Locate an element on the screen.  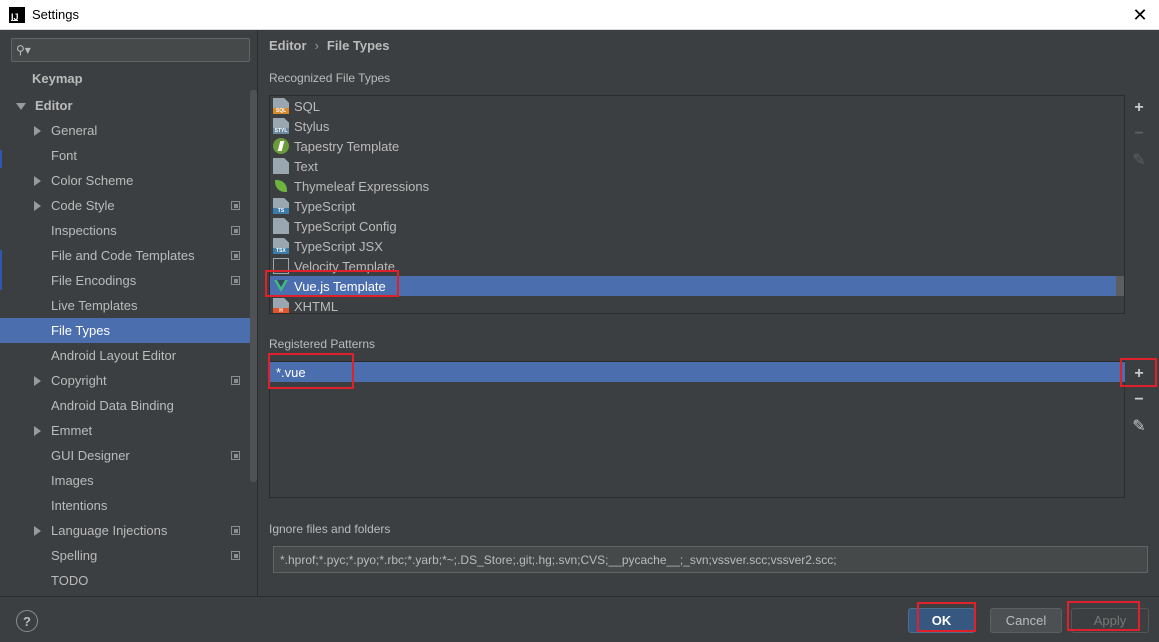
sidebar-item-font: Font is located at coordinates (125, 155).